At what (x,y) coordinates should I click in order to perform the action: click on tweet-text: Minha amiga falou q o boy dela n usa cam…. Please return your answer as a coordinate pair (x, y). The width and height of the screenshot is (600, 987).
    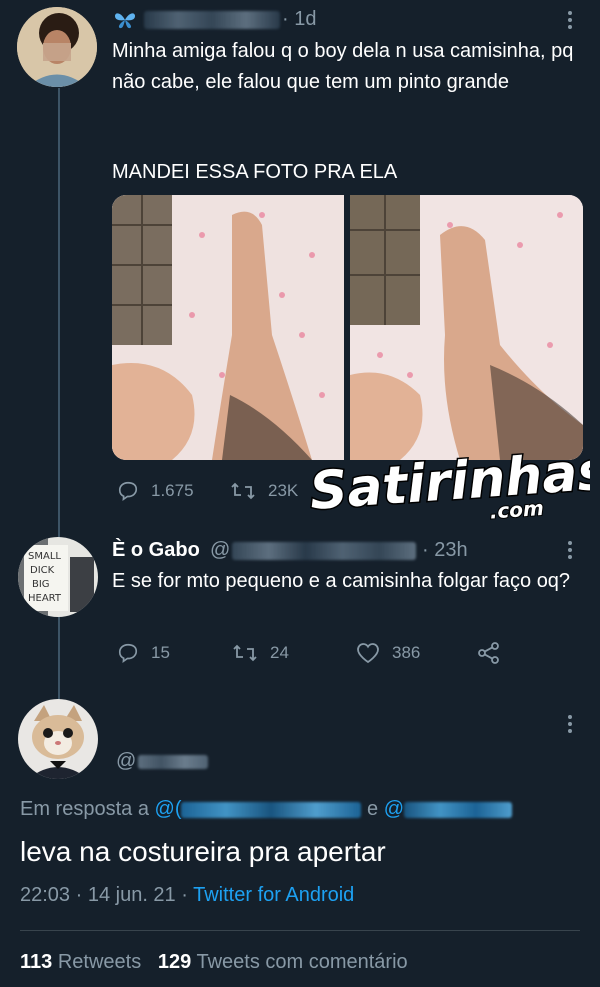
    Looking at the image, I should click on (343, 66).